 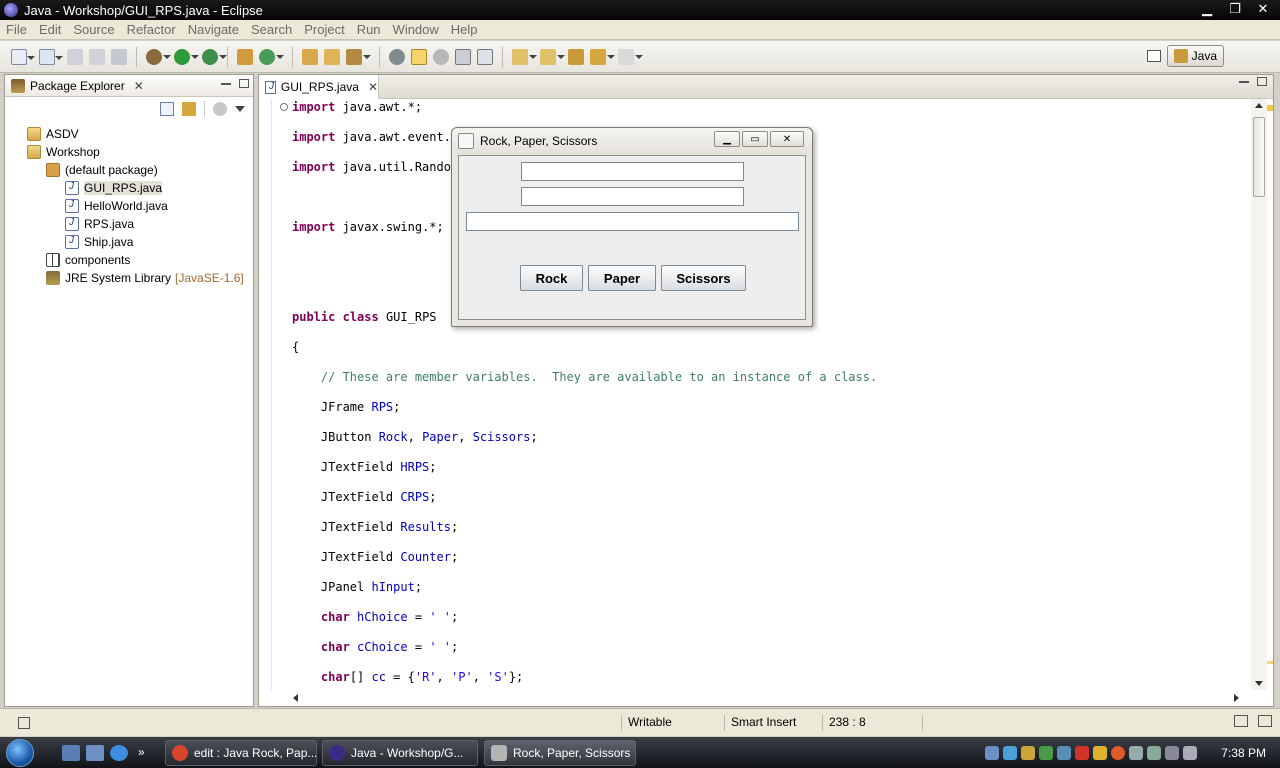 I want to click on minimize-editor-icon, so click(x=1244, y=81).